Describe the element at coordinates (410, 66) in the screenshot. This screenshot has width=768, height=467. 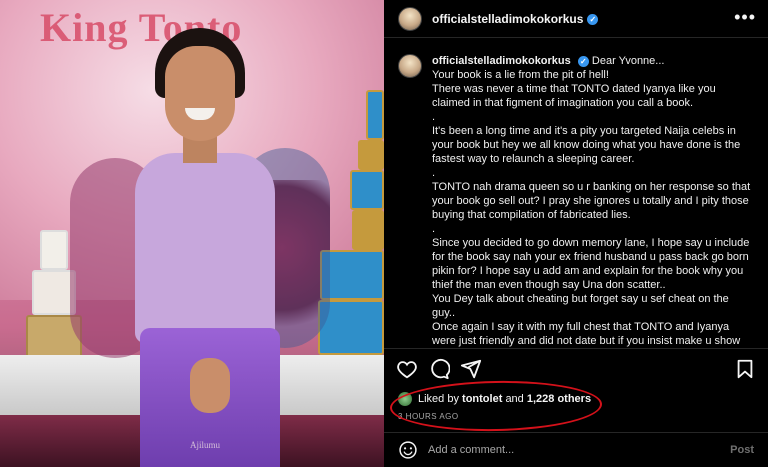
I see `caption-author-avatar` at that location.